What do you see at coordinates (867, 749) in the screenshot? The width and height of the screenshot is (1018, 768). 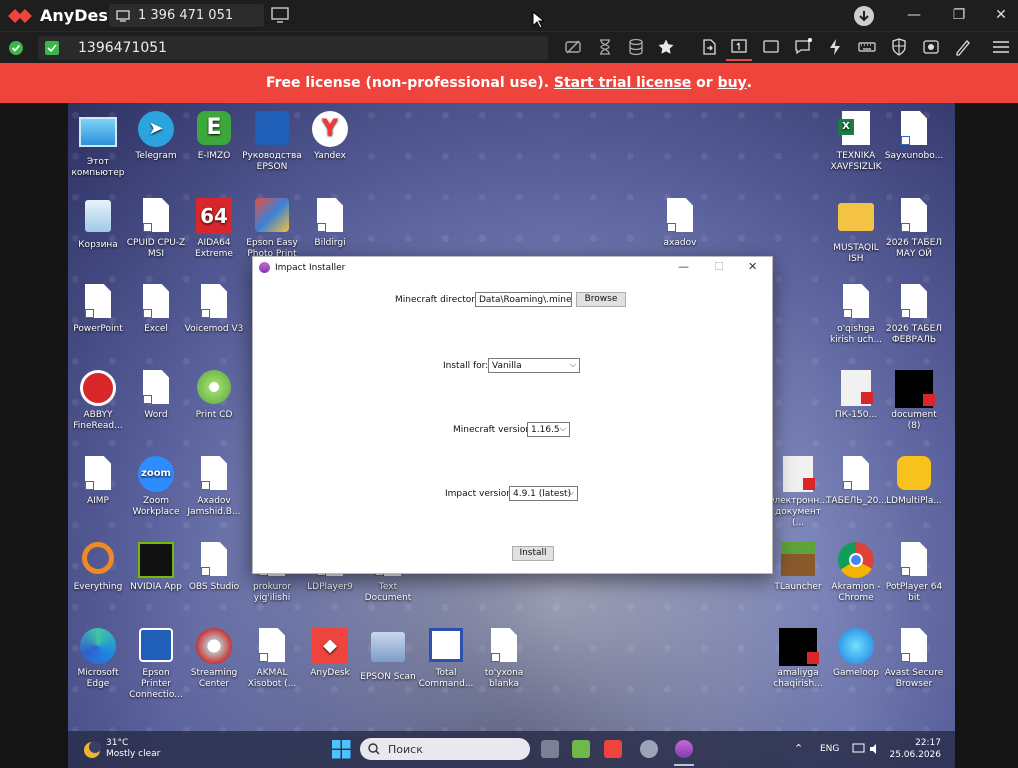 I see `network-volume-icon` at bounding box center [867, 749].